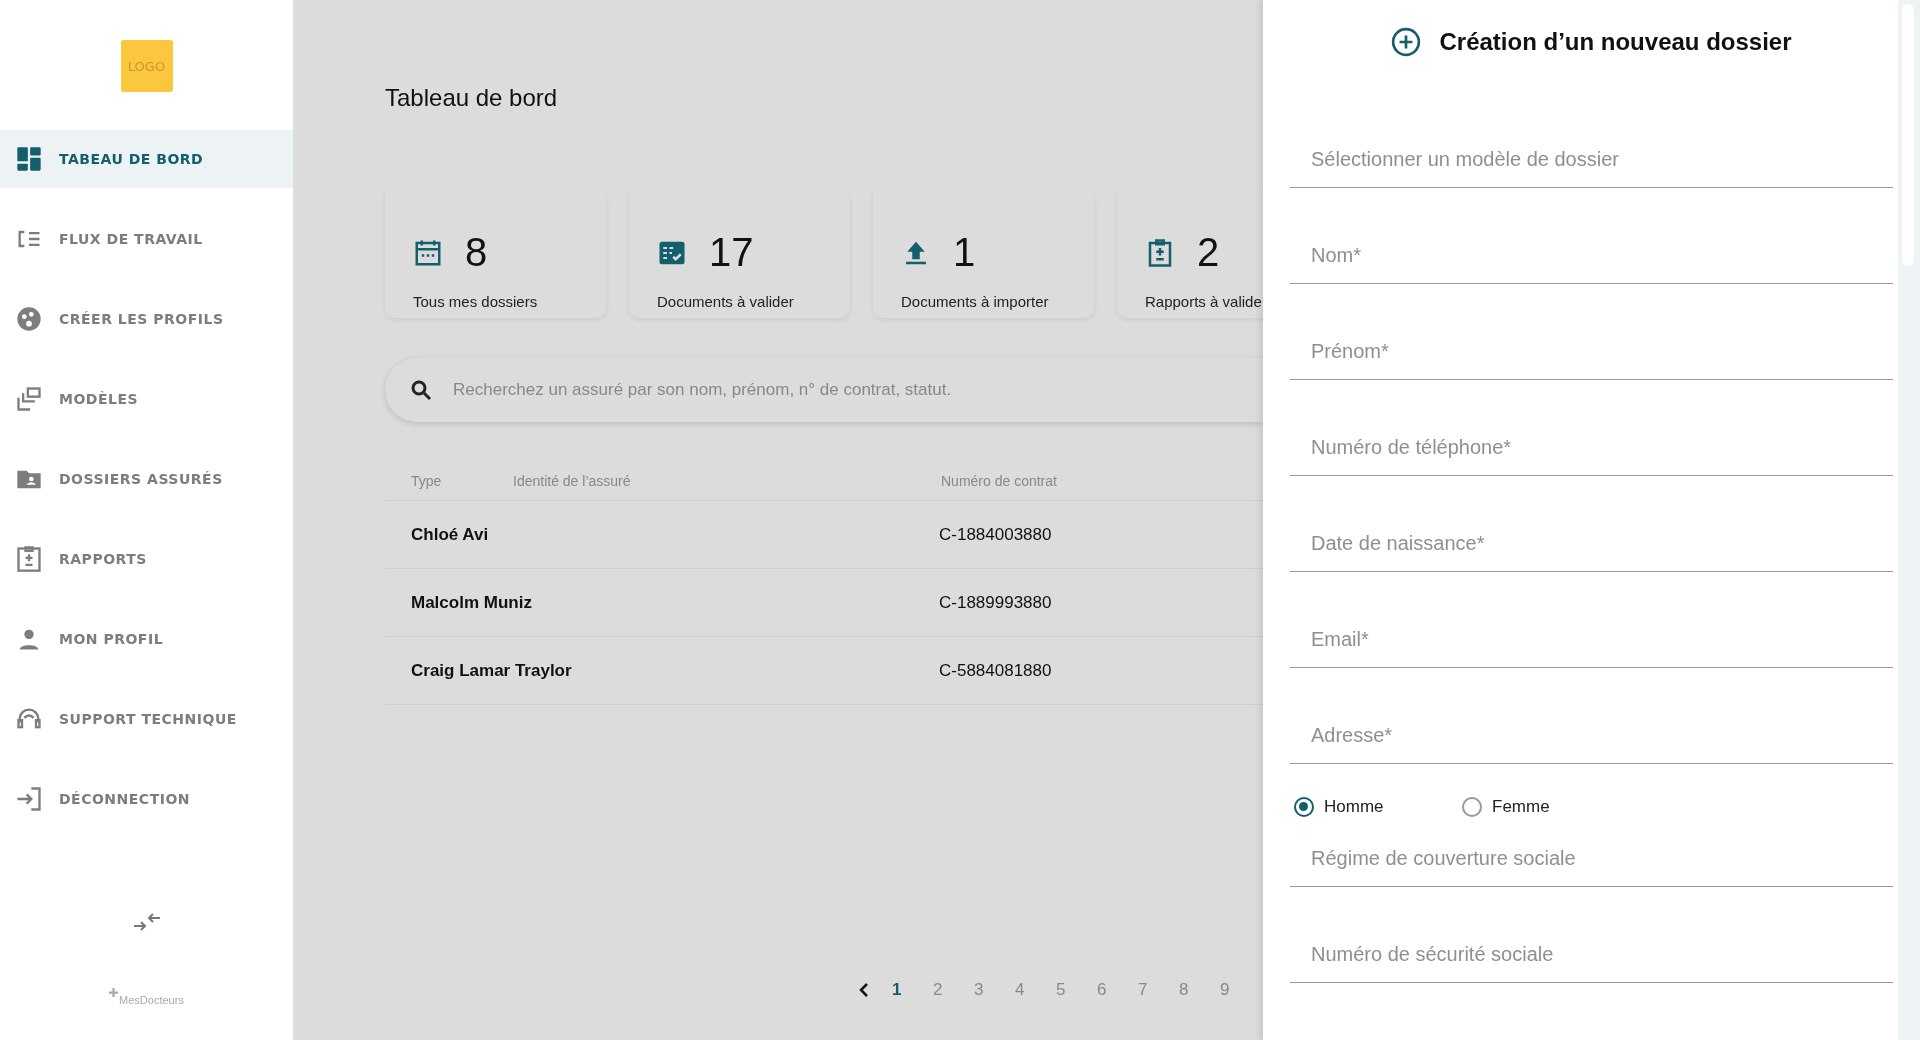 This screenshot has height=1040, width=1920. Describe the element at coordinates (146, 719) in the screenshot. I see `nav-item: SUPPORT TECHNIQUE` at that location.